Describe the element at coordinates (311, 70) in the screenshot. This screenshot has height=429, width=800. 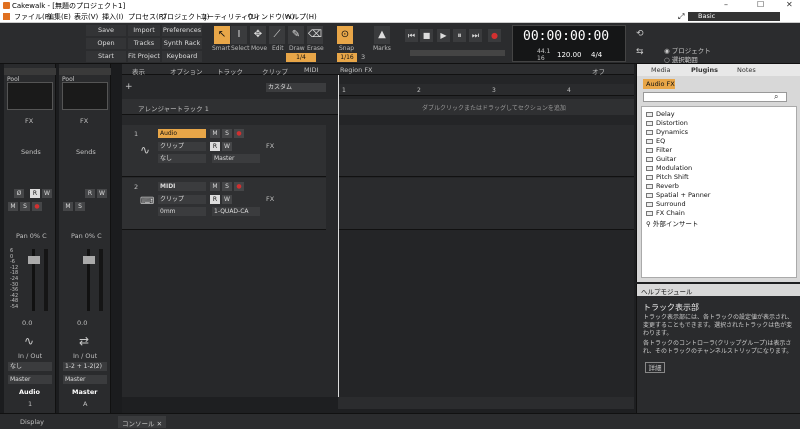
I see `view-tab-midi: MIDI` at that location.